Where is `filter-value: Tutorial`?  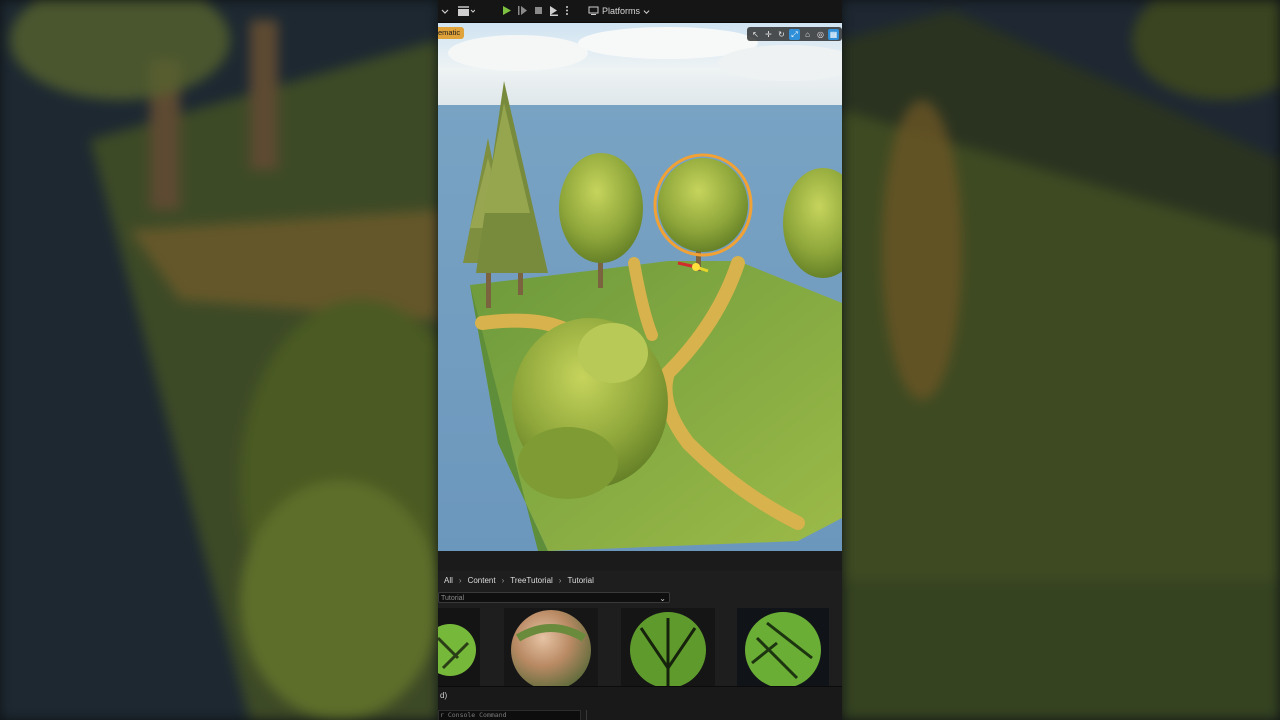 filter-value: Tutorial is located at coordinates (453, 598).